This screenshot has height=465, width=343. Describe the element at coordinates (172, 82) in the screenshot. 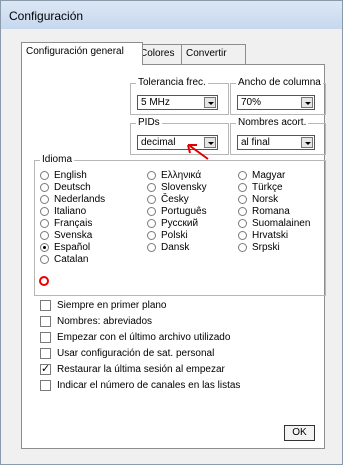

I see `tolerancia-label: Tolerancia frec.` at that location.